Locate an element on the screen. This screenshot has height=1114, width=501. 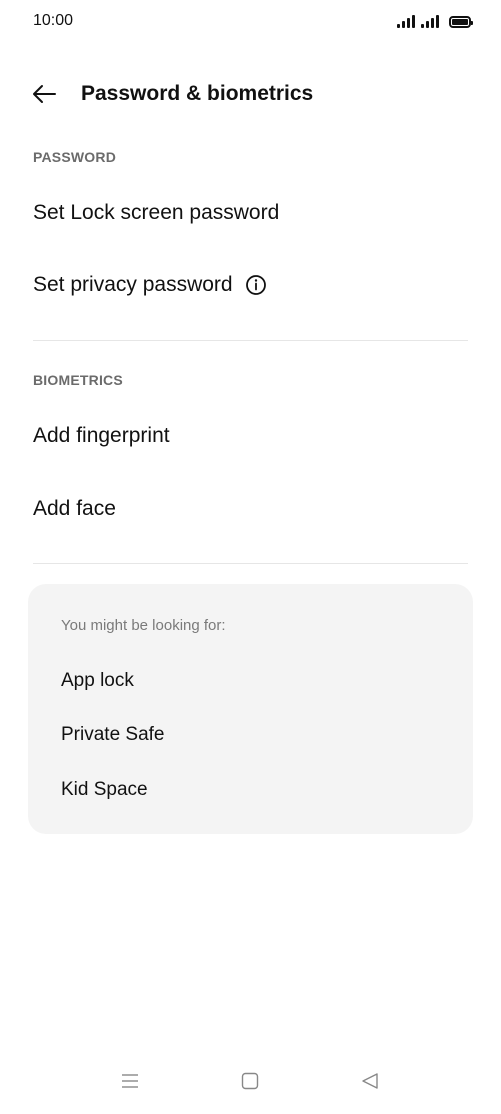
suggestions-heading: You might be looking for: is located at coordinates (143, 625).